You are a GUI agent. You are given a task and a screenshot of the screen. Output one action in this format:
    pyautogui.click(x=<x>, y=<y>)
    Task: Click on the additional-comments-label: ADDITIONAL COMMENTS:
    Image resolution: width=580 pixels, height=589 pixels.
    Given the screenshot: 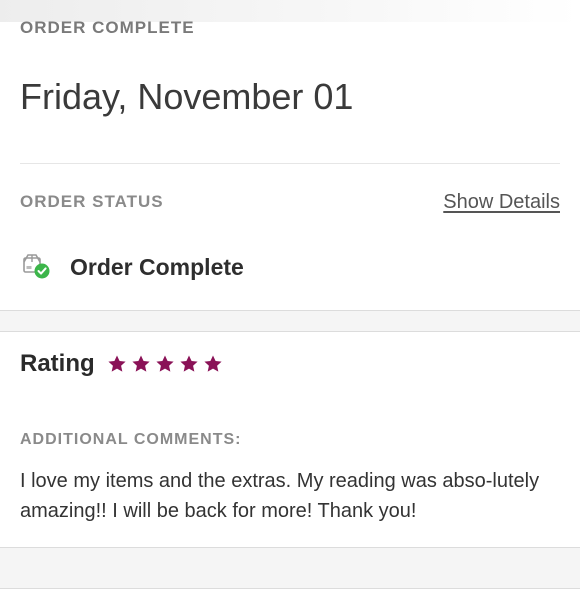 What is the action you would take?
    pyautogui.click(x=131, y=439)
    